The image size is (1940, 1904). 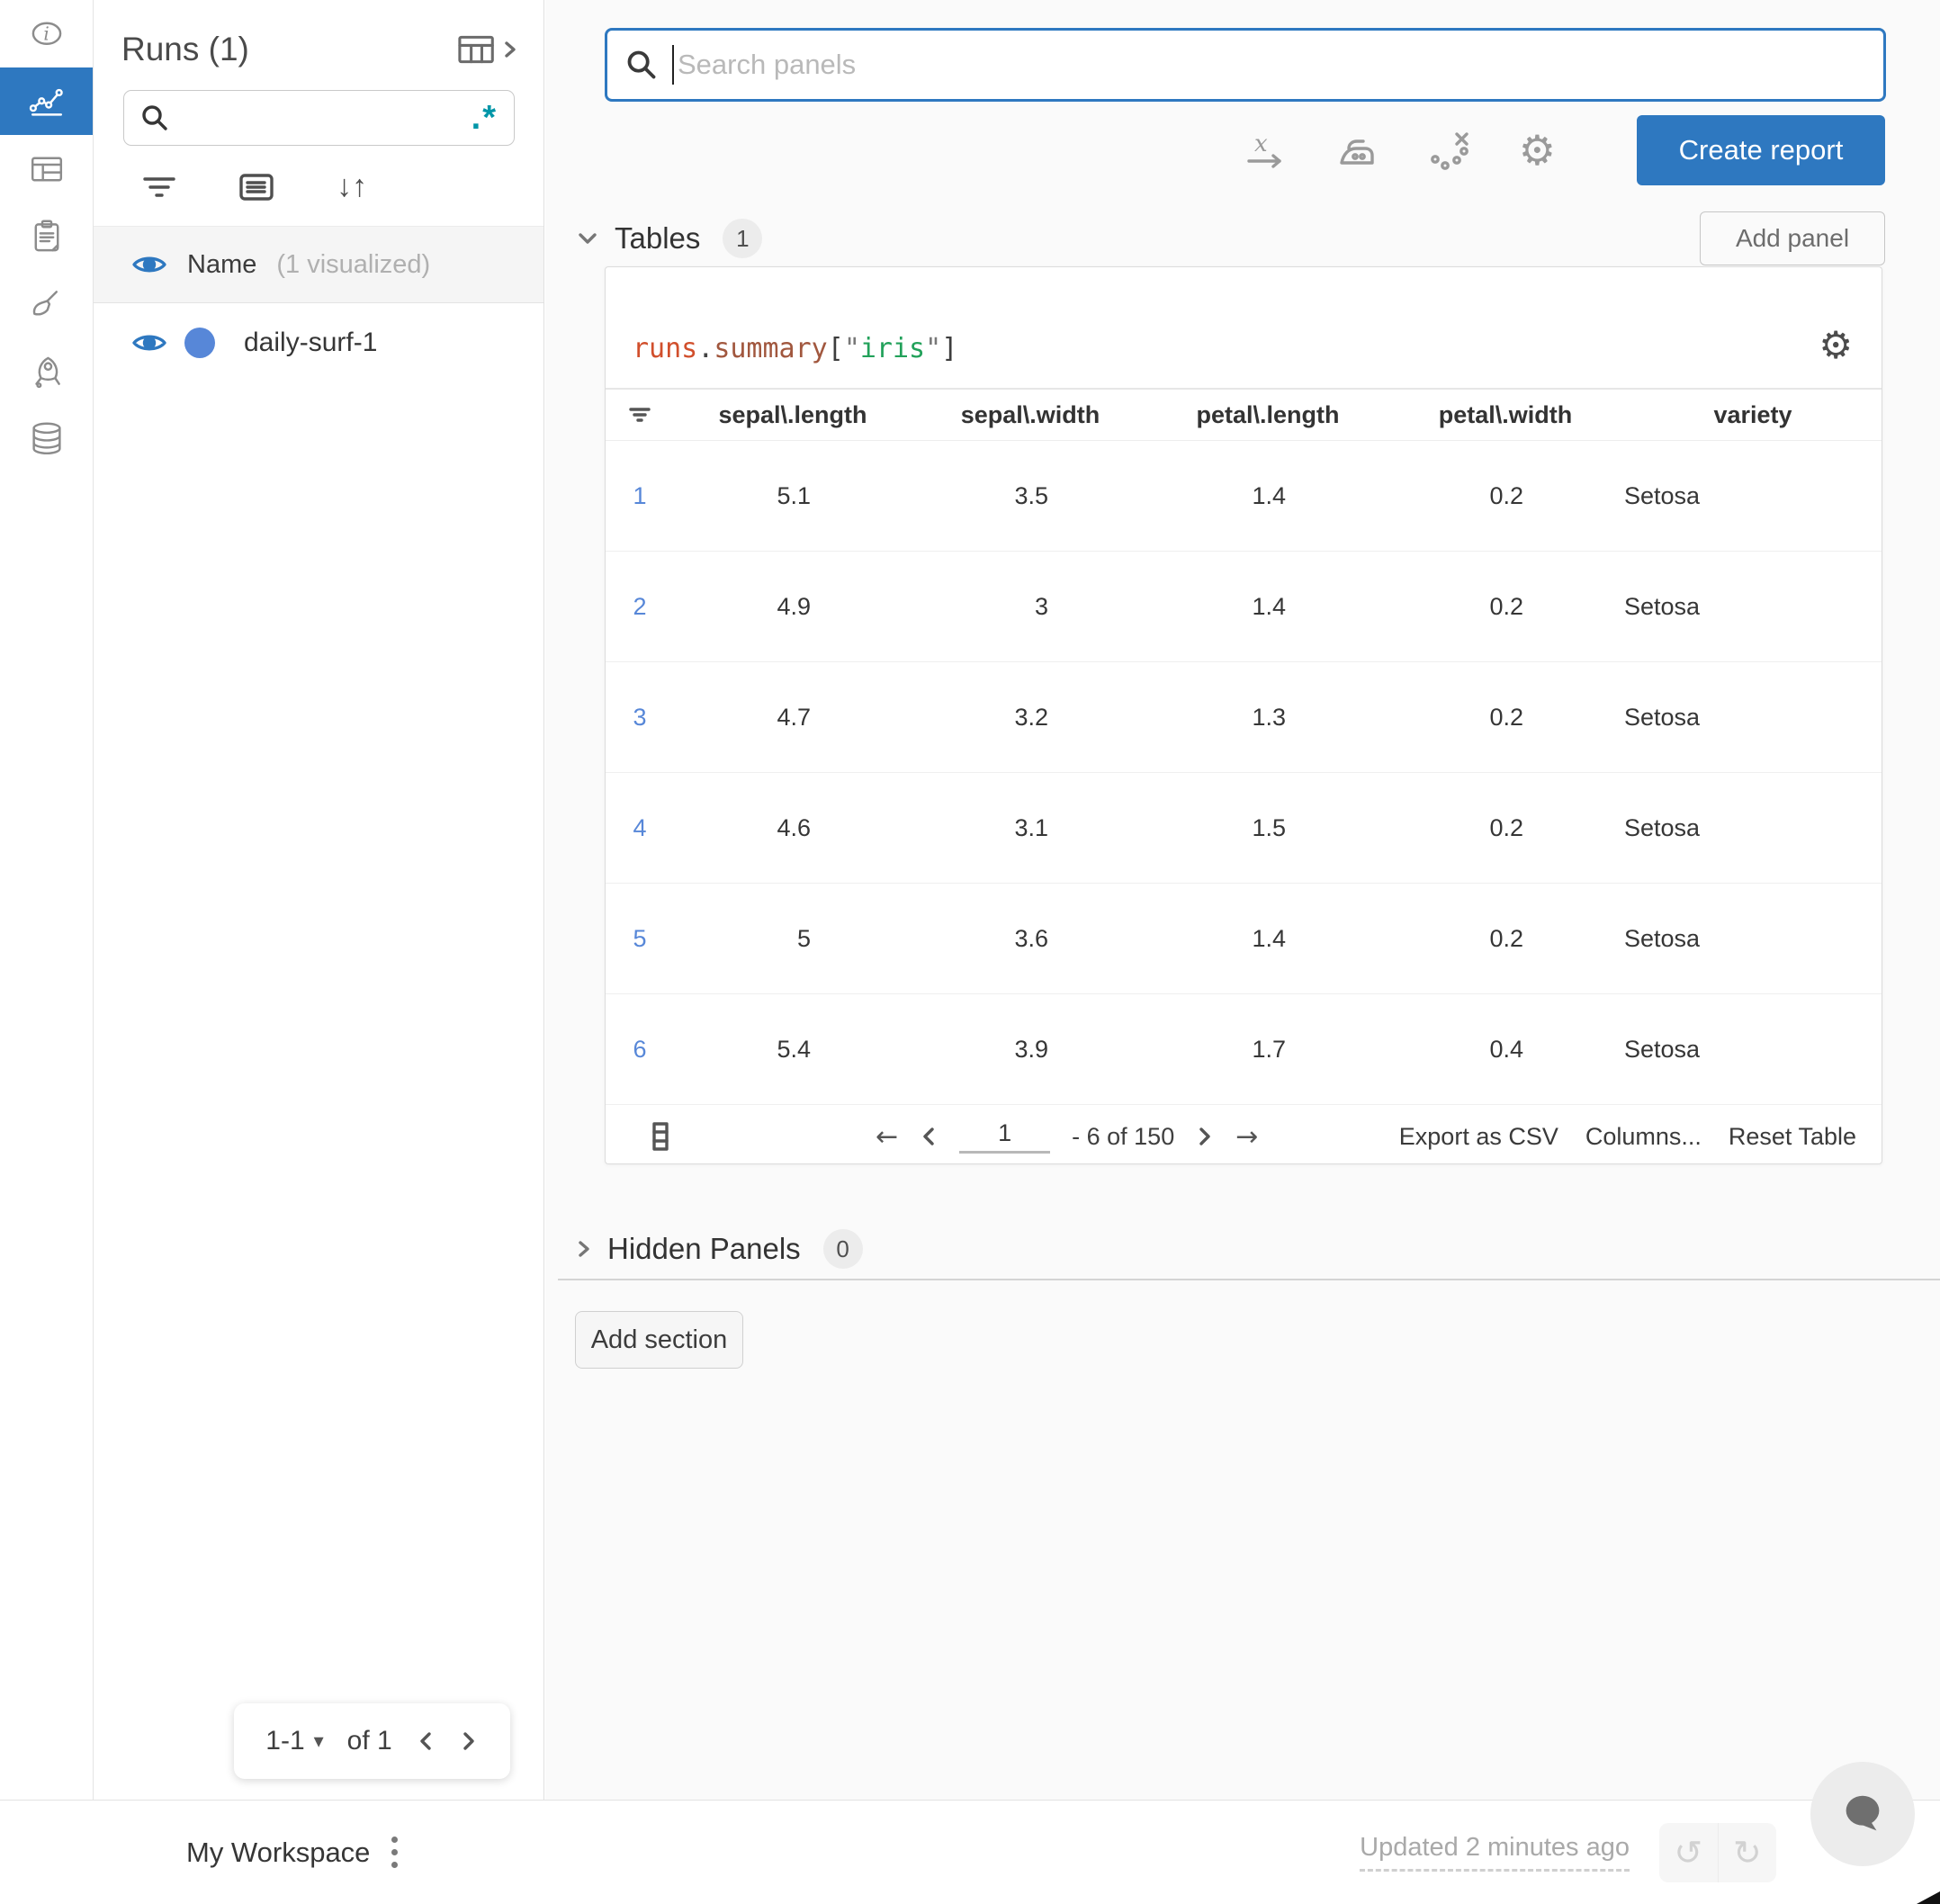 I want to click on cell: 4.6, so click(x=794, y=827).